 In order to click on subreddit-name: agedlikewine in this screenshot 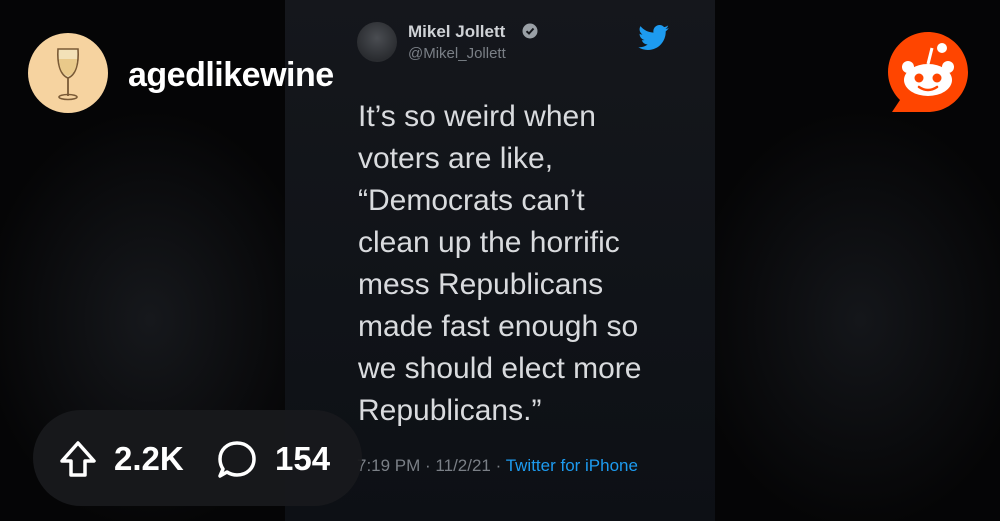, I will do `click(231, 75)`.